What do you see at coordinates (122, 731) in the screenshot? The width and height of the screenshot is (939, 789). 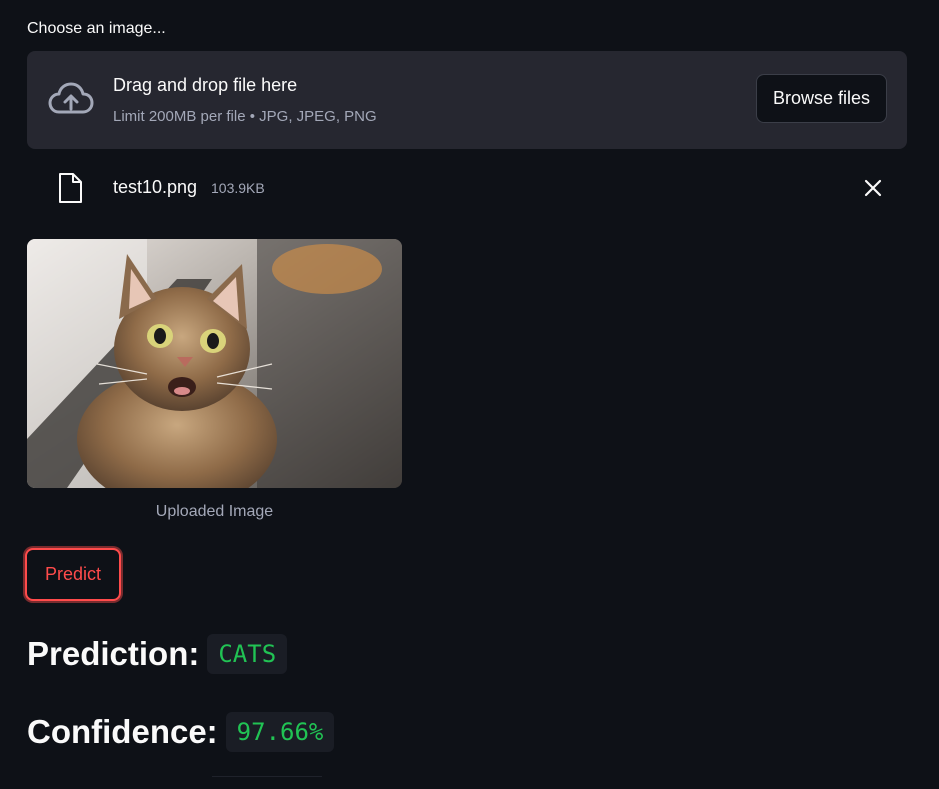 I see `confidence-label: Confidence:` at bounding box center [122, 731].